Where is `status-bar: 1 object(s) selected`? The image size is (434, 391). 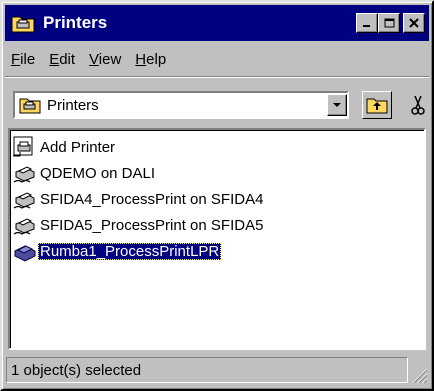
status-bar: 1 object(s) selected is located at coordinates (217, 370).